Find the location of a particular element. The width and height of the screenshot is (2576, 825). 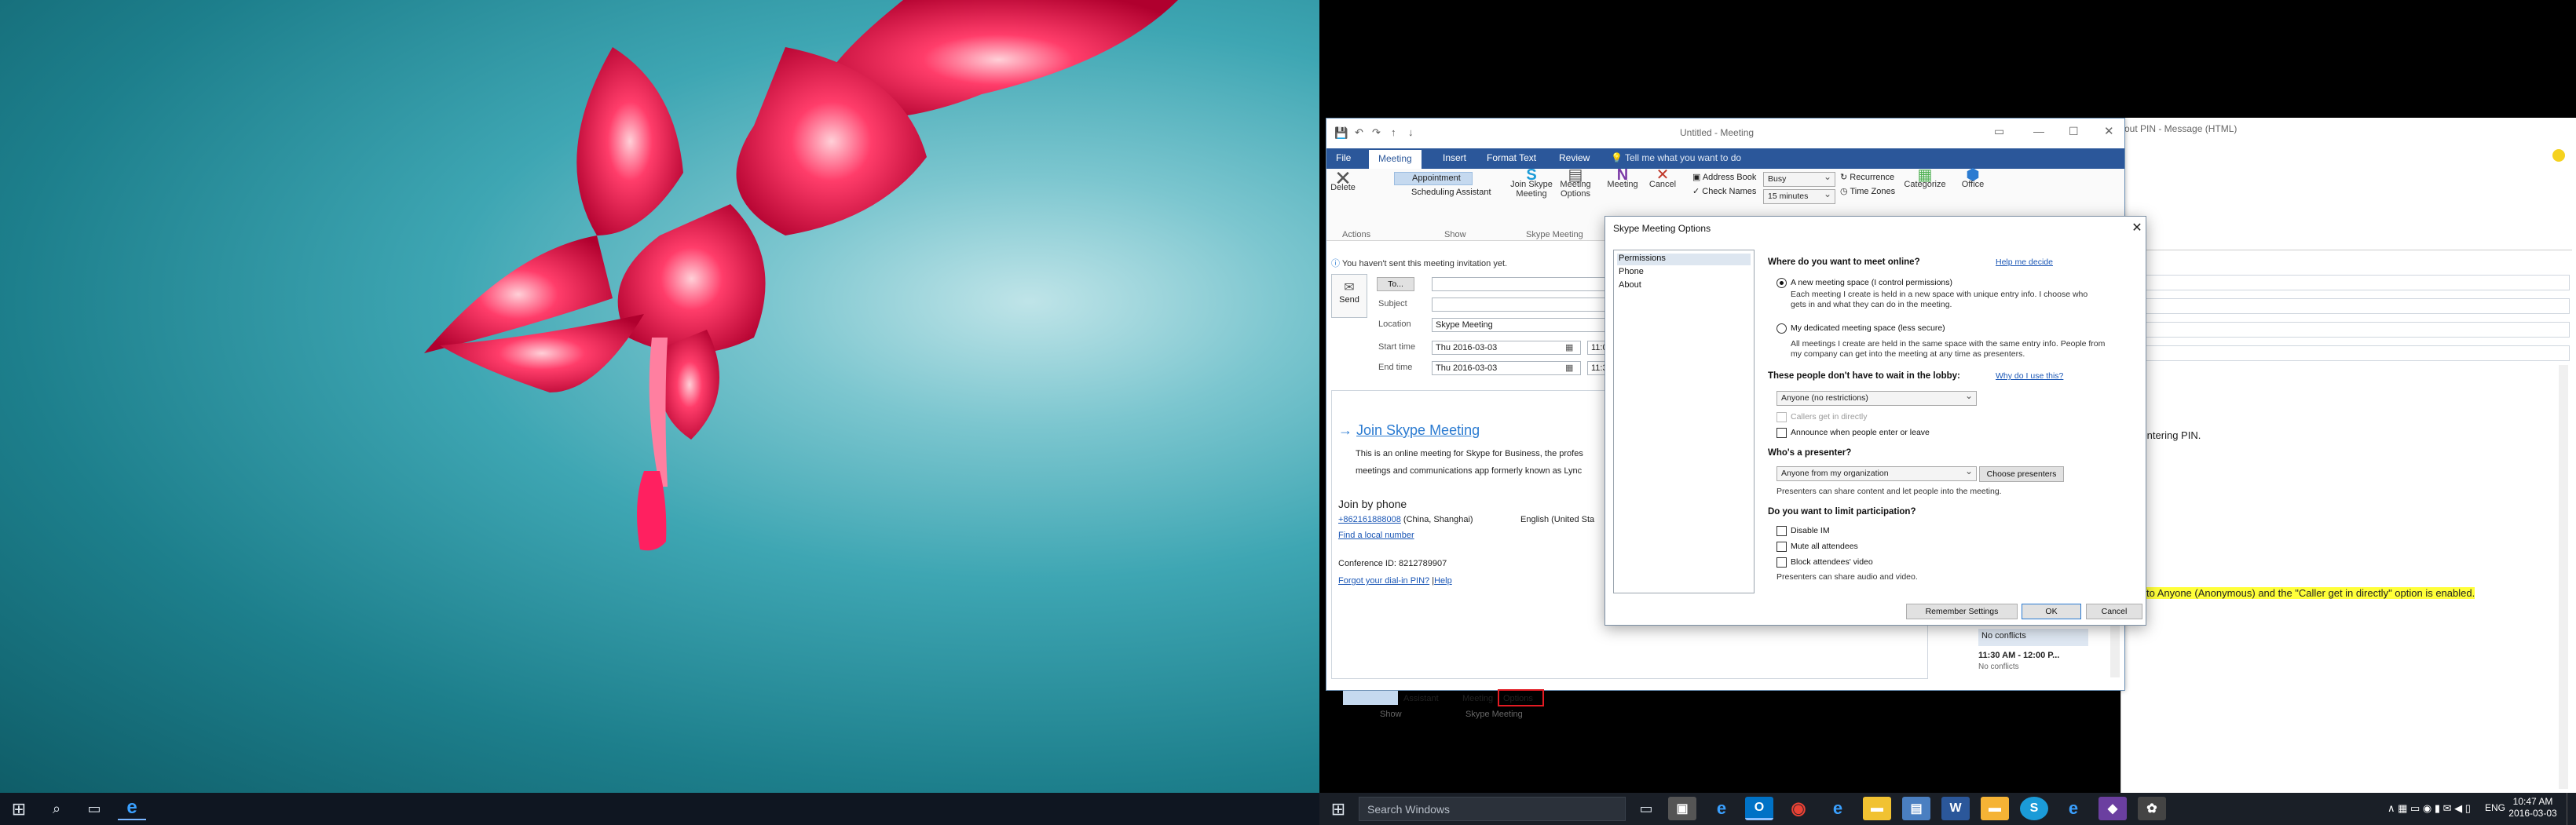

search-icon: ⌕ is located at coordinates (57, 809).